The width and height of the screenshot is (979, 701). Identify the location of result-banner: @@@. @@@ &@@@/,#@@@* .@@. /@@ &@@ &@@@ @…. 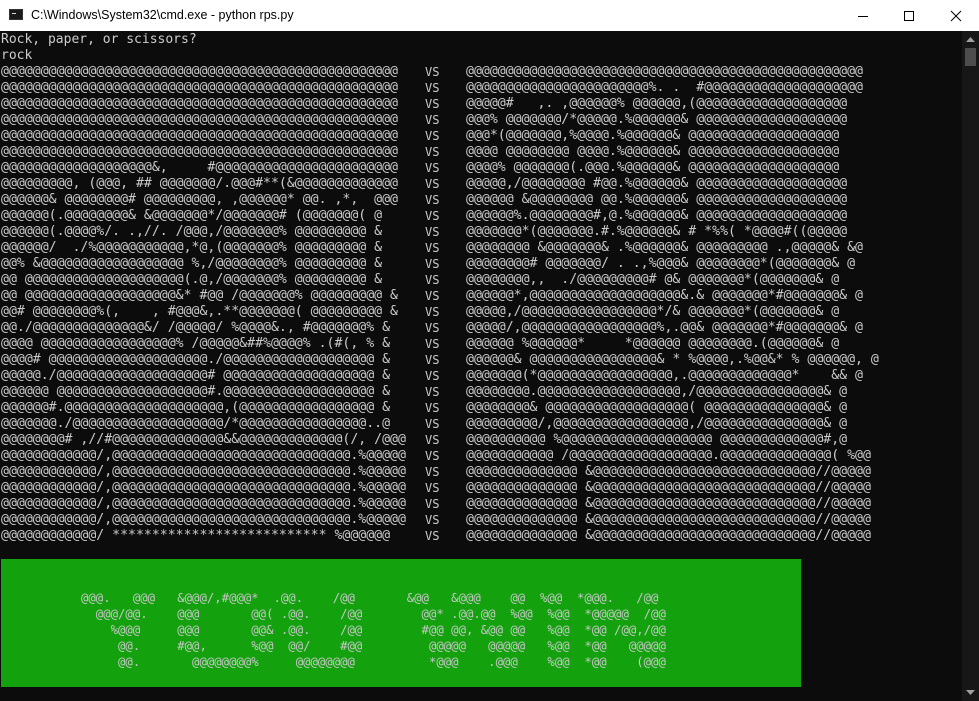
(401, 623).